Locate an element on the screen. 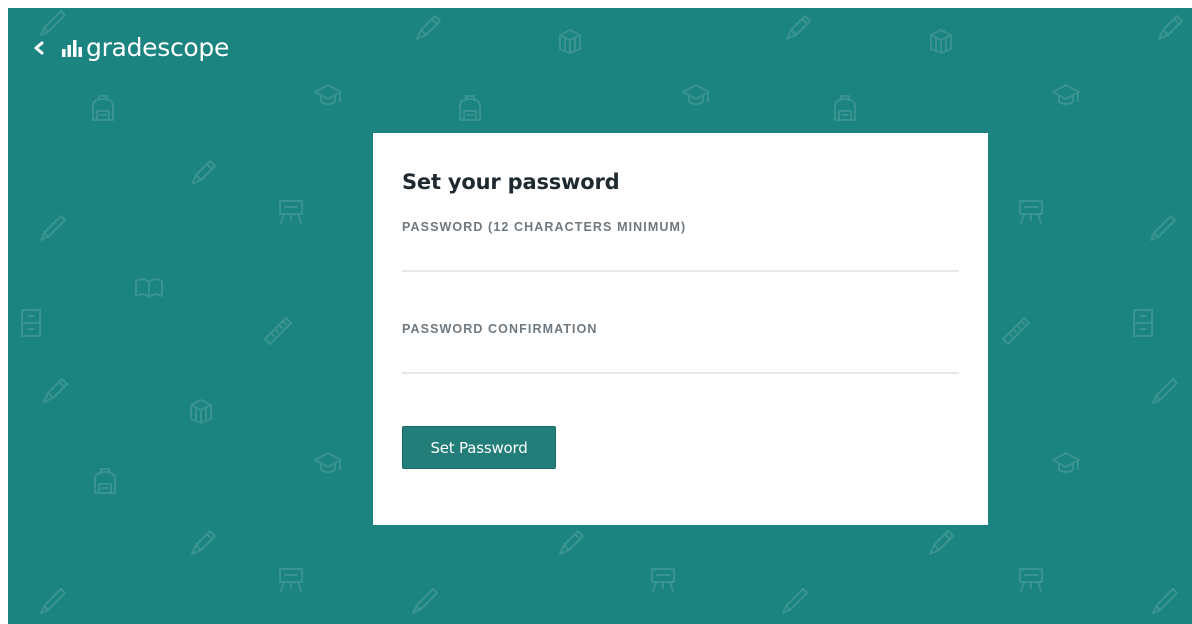 Image resolution: width=1192 pixels, height=624 pixels. set-password-button: Set Password is located at coordinates (479, 447).